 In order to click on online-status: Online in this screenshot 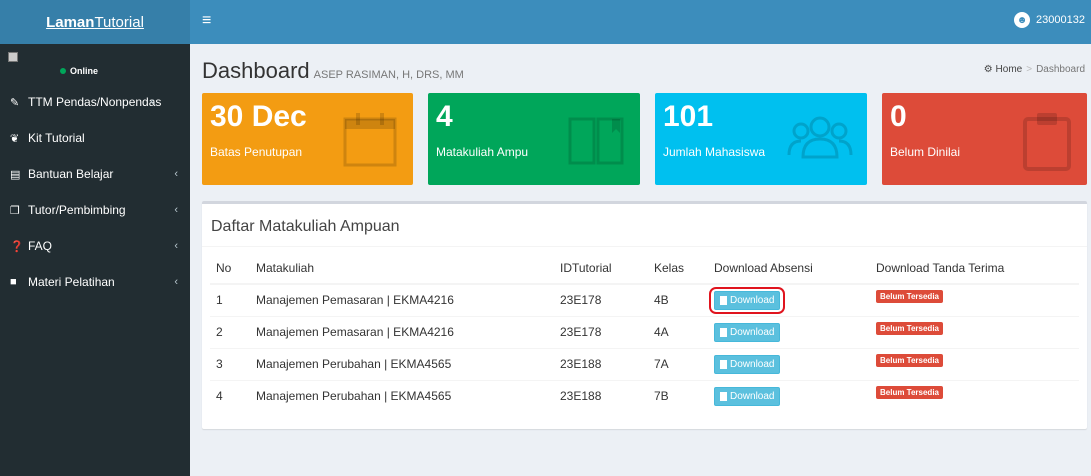, I will do `click(79, 71)`.